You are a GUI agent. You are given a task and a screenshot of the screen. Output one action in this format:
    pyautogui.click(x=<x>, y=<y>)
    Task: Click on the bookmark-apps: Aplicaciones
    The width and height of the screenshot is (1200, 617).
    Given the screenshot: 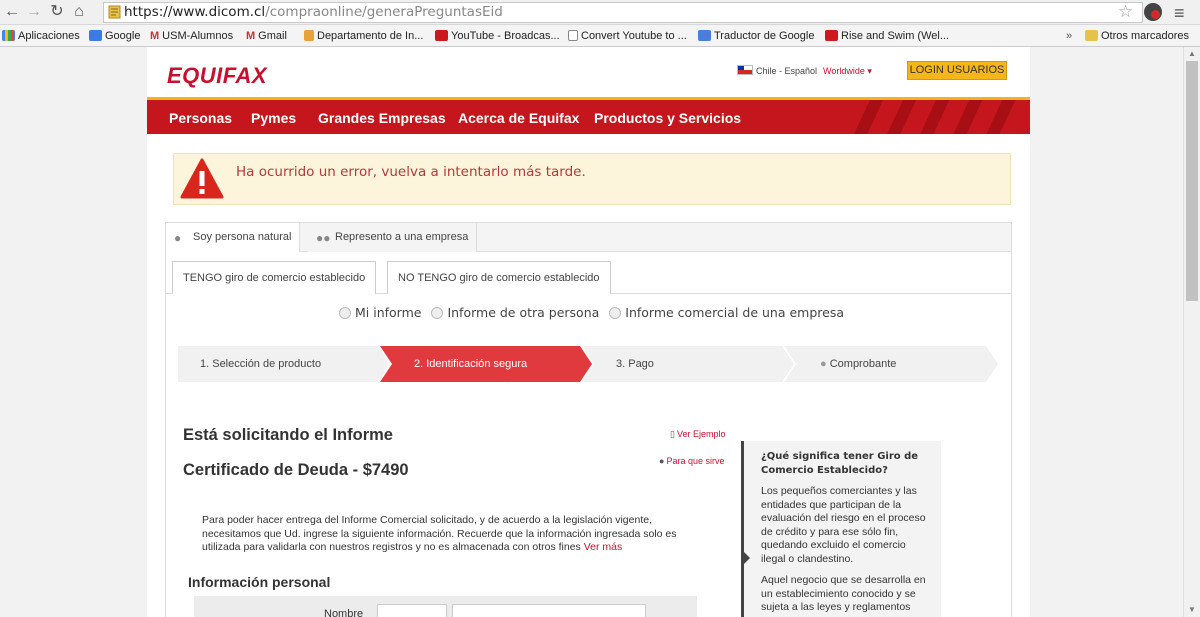 What is the action you would take?
    pyautogui.click(x=41, y=36)
    